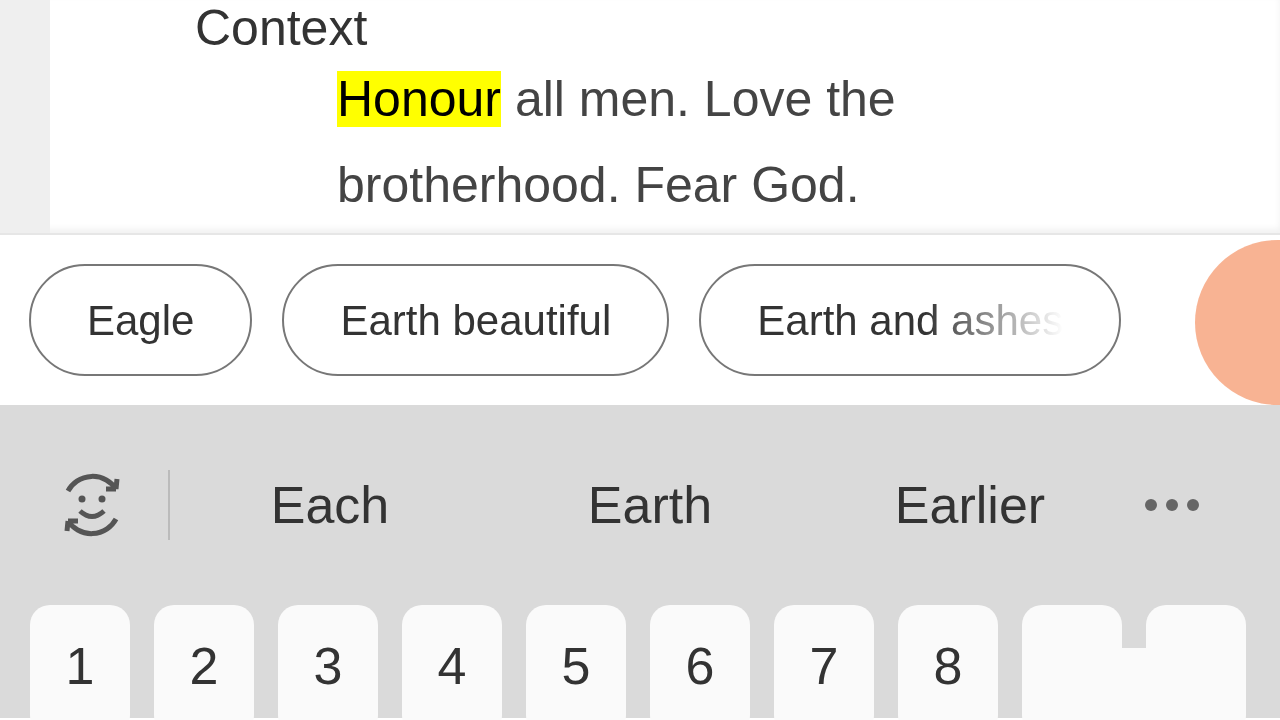 Image resolution: width=1280 pixels, height=720 pixels. Describe the element at coordinates (824, 662) in the screenshot. I see `number-key: 7` at that location.